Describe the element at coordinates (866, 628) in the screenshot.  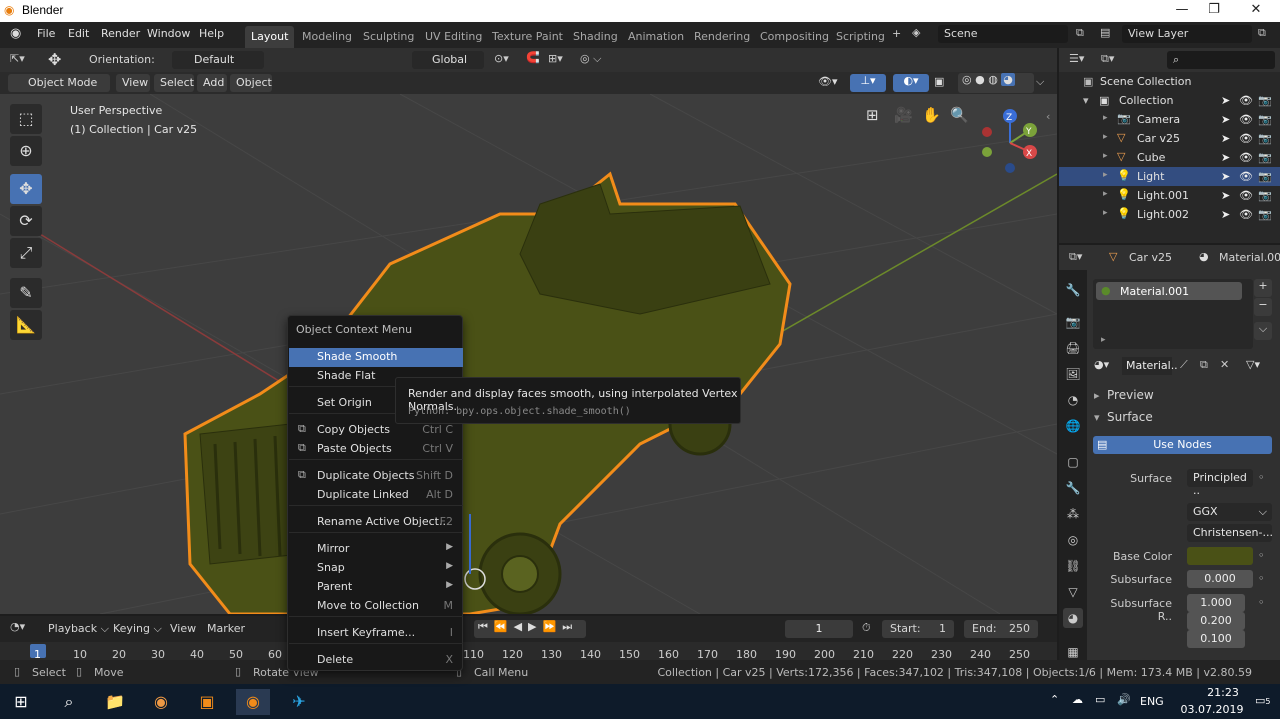
I see `preview-range-icon: ⏱` at that location.